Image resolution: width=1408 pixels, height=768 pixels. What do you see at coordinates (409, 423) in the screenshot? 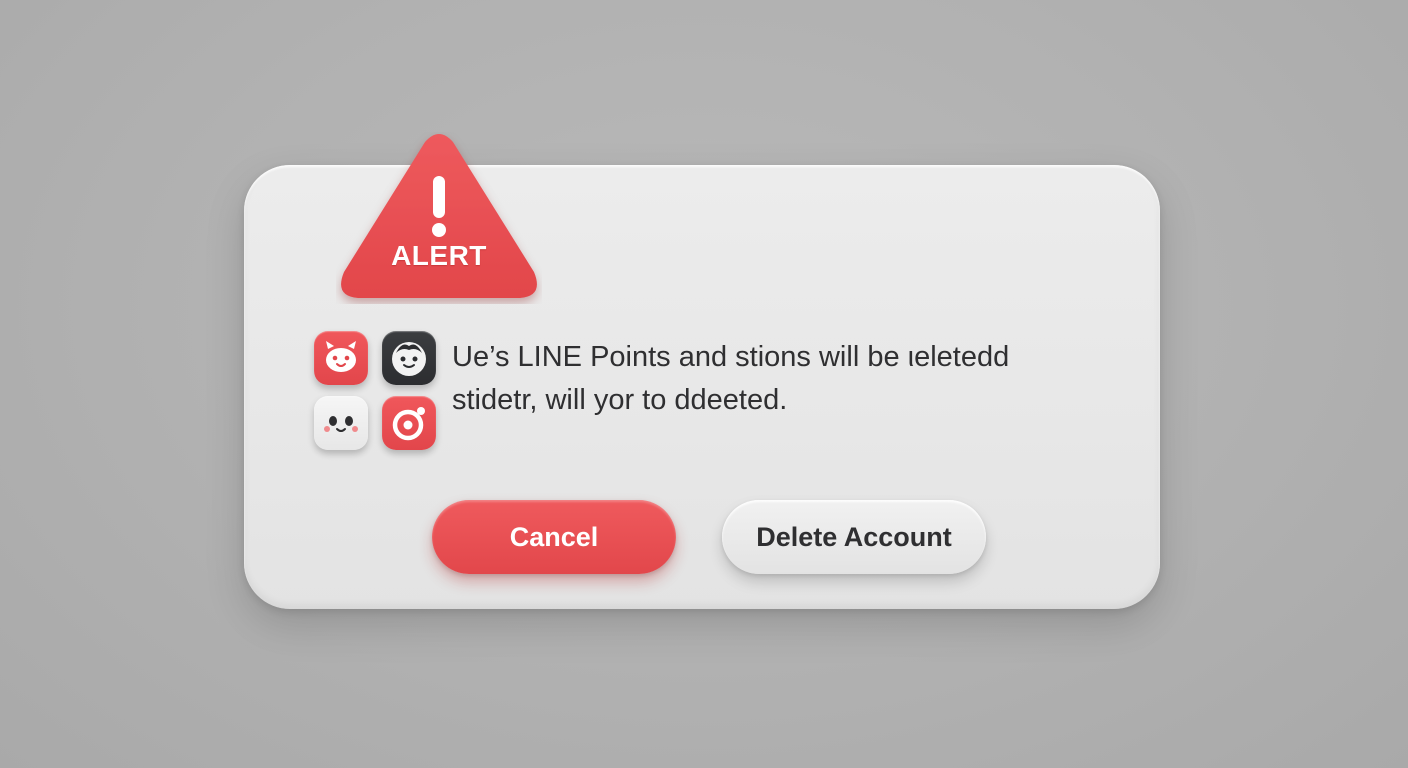
I see `target-icon` at bounding box center [409, 423].